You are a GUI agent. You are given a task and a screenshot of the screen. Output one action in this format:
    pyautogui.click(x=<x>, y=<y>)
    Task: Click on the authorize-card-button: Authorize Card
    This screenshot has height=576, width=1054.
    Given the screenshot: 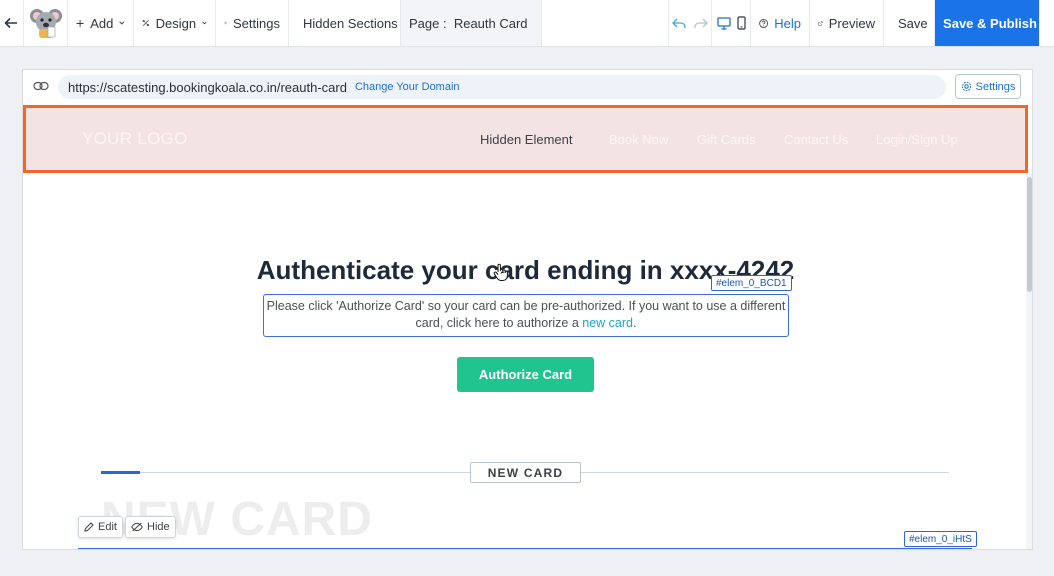 What is the action you would take?
    pyautogui.click(x=525, y=374)
    